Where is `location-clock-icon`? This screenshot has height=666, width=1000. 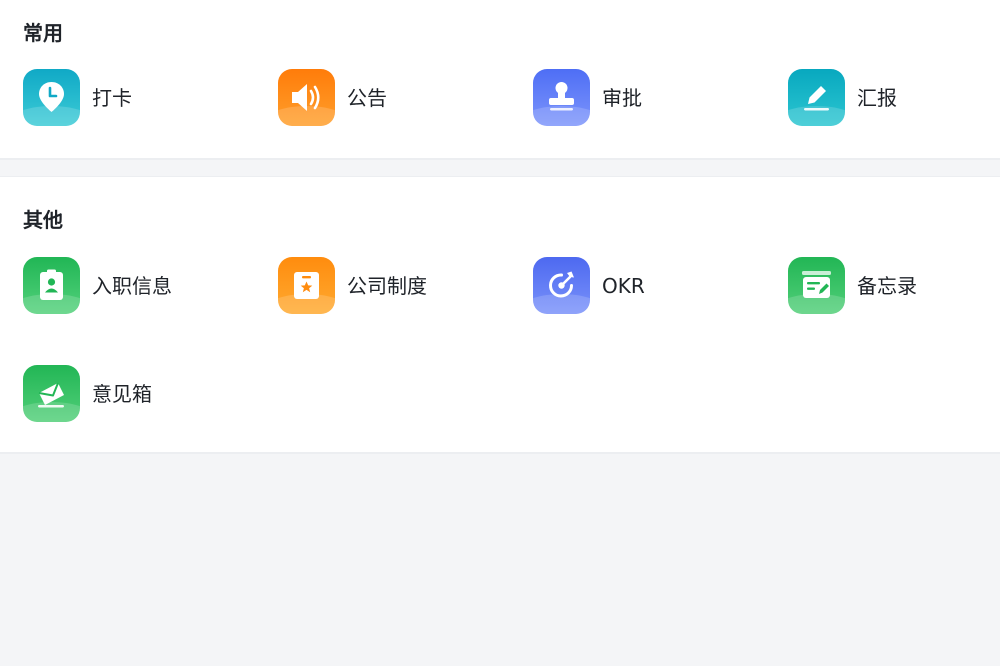 location-clock-icon is located at coordinates (51, 97).